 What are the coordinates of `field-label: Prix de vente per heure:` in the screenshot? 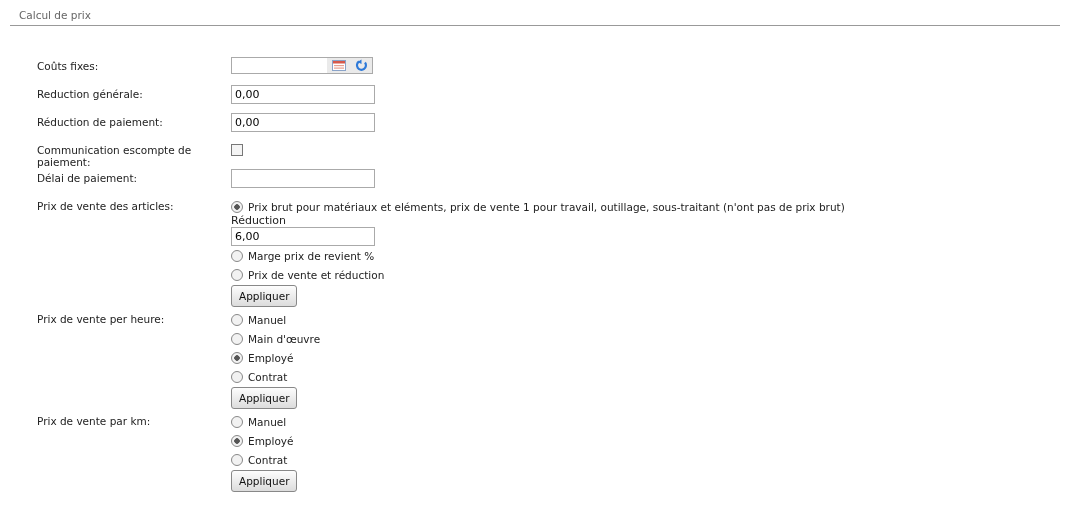 It's located at (101, 318).